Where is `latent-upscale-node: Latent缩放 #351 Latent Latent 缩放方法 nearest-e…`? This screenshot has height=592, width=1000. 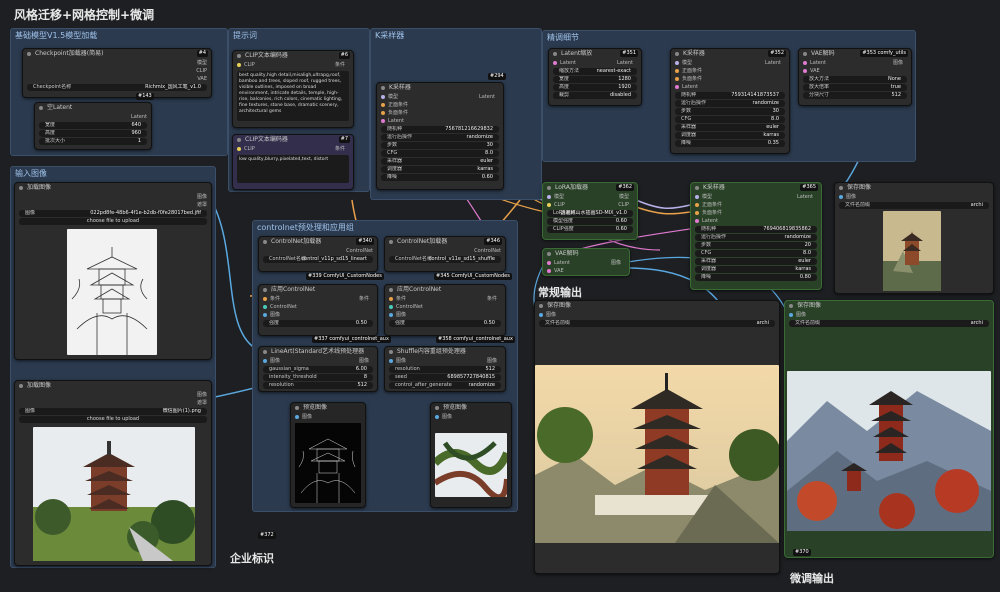 latent-upscale-node: Latent缩放 #351 Latent Latent 缩放方法 nearest-e… is located at coordinates (595, 77).